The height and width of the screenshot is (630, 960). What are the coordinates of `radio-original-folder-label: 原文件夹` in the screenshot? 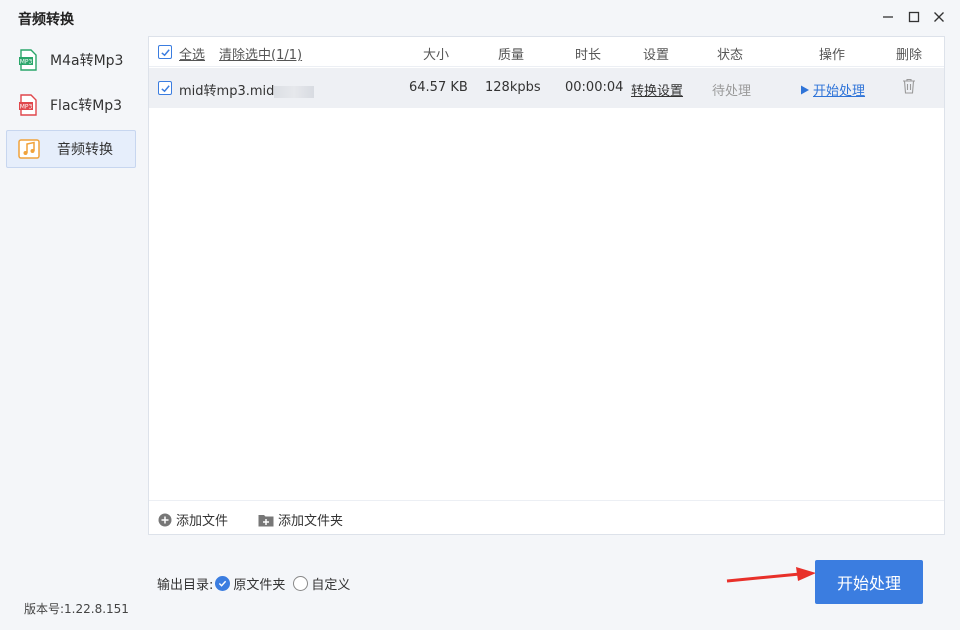 It's located at (259, 583).